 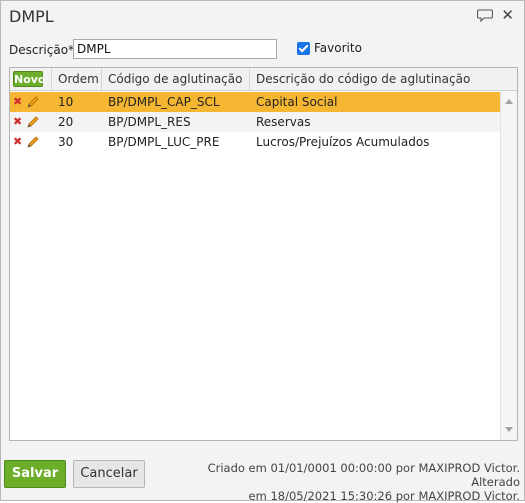 What do you see at coordinates (31, 16) in the screenshot?
I see `dialog-title: DMPL` at bounding box center [31, 16].